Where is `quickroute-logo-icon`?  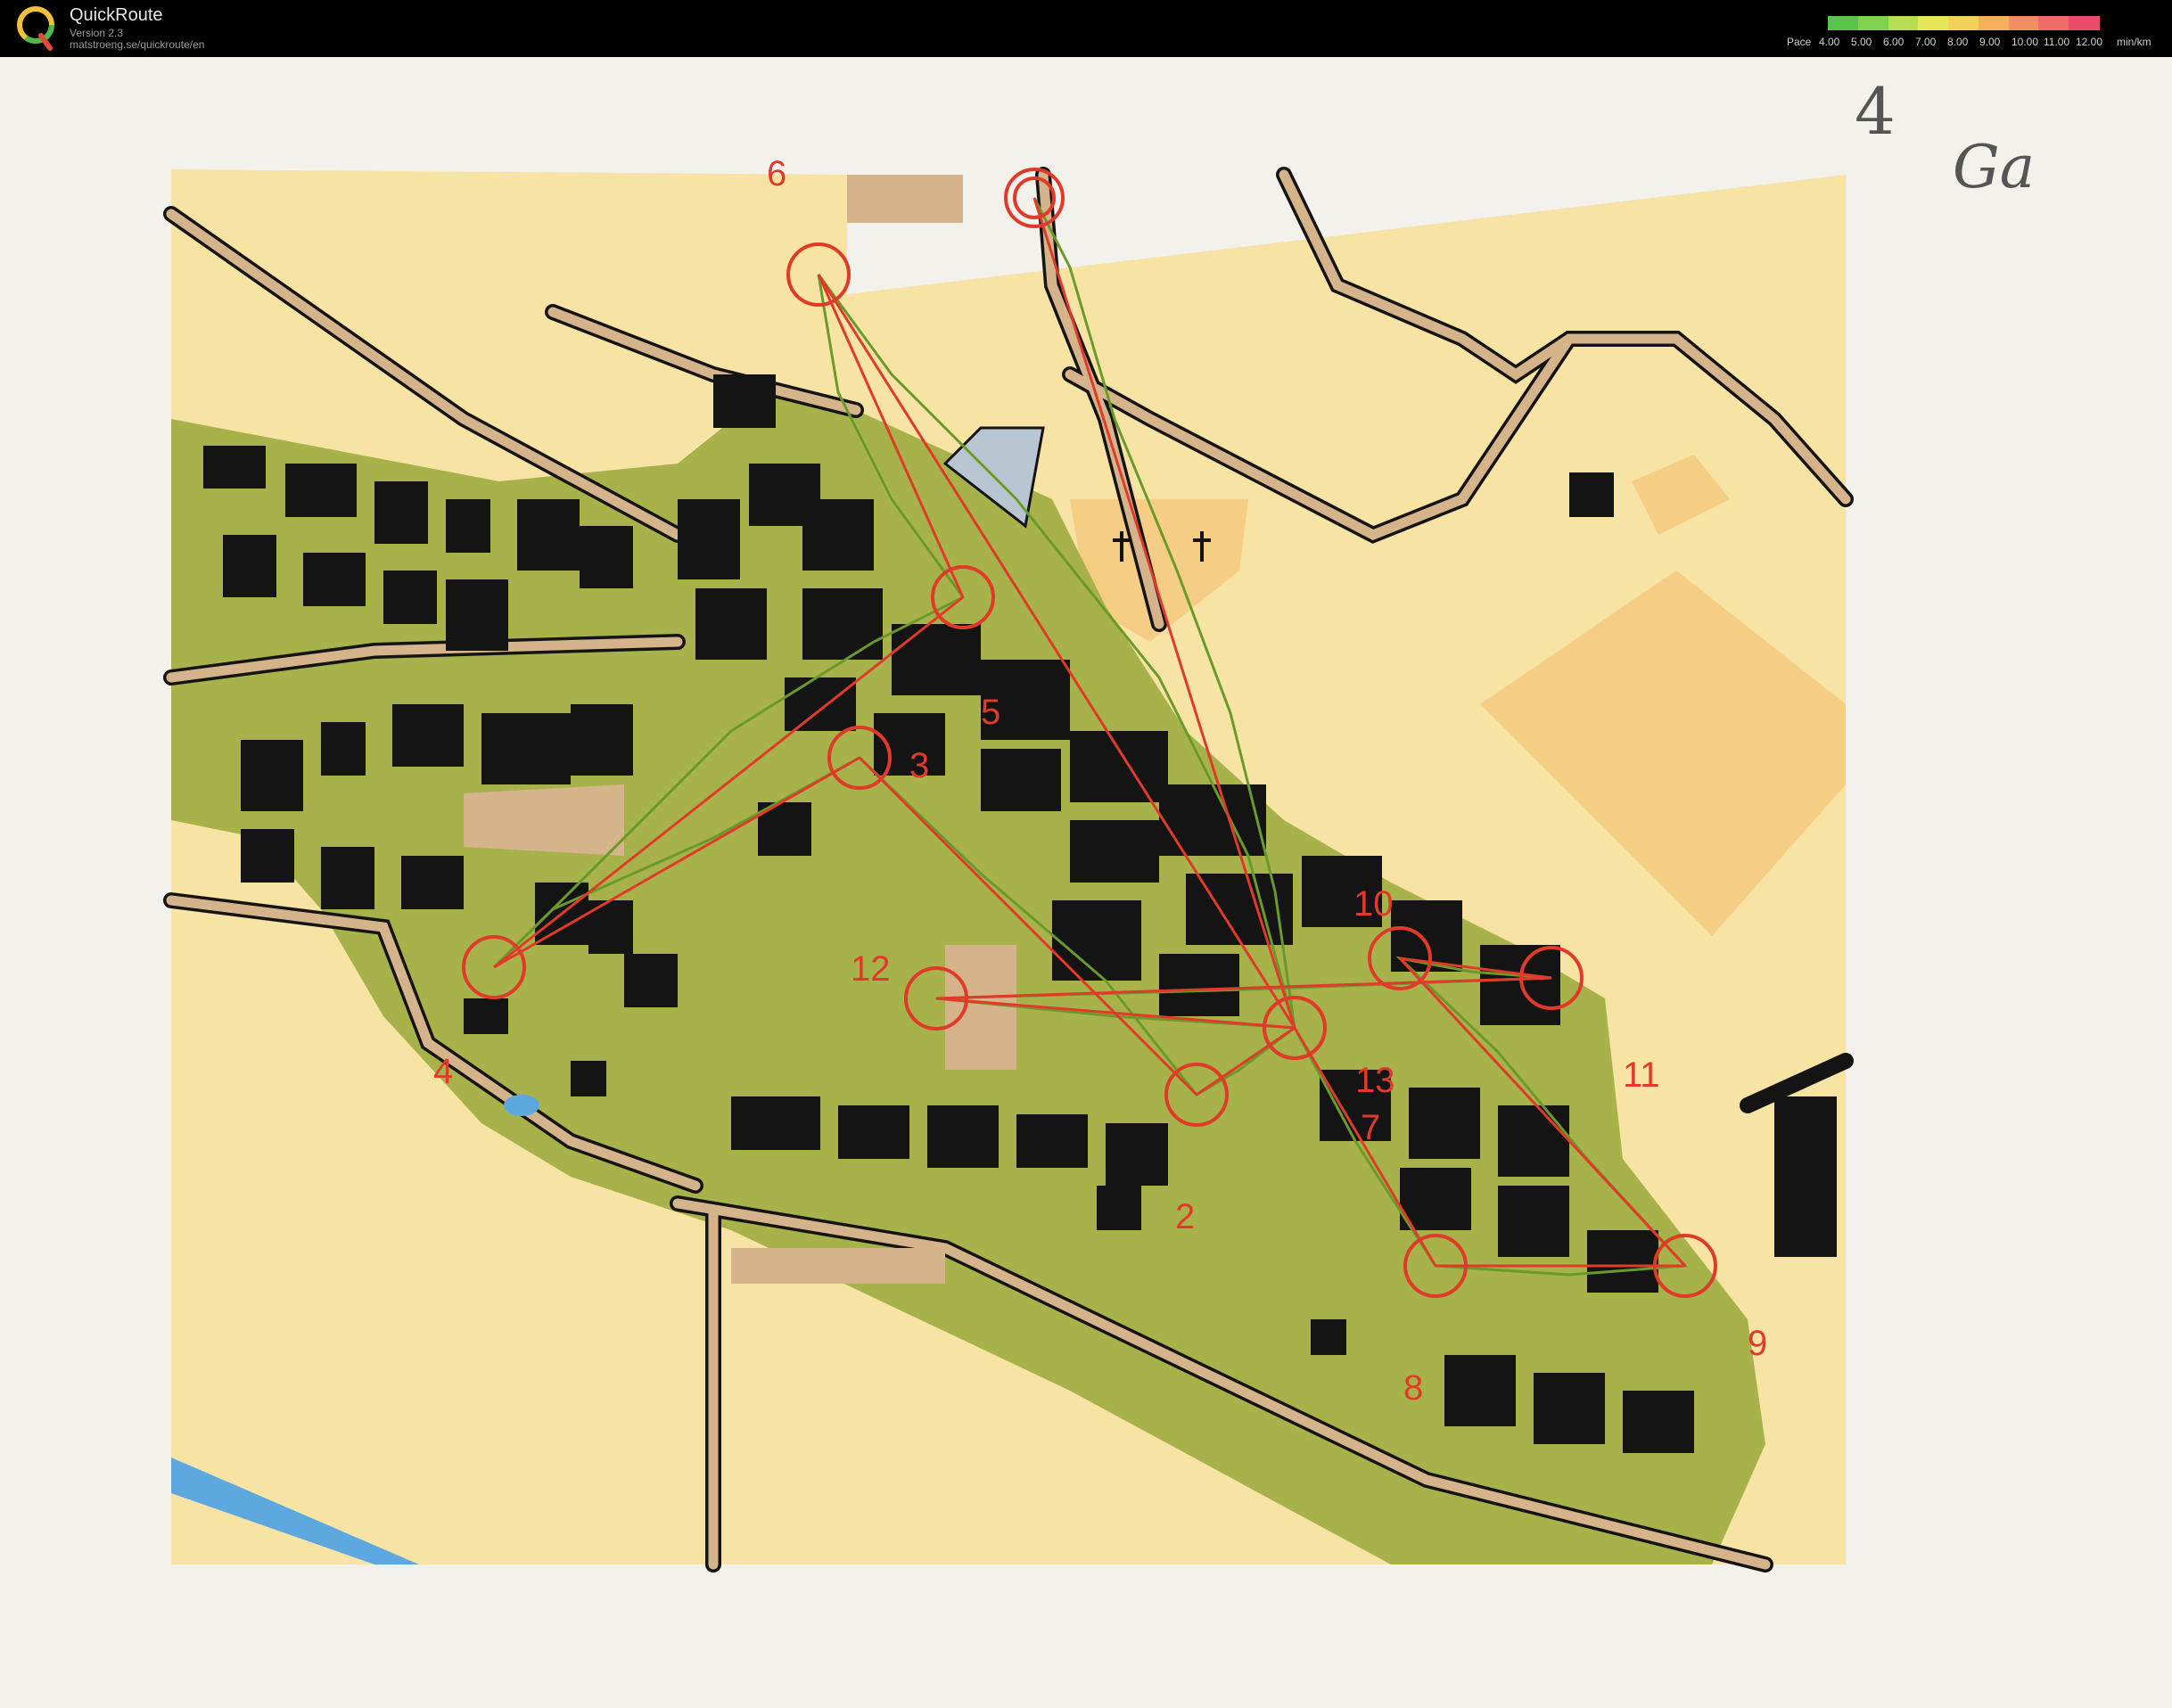 quickroute-logo-icon is located at coordinates (35, 28).